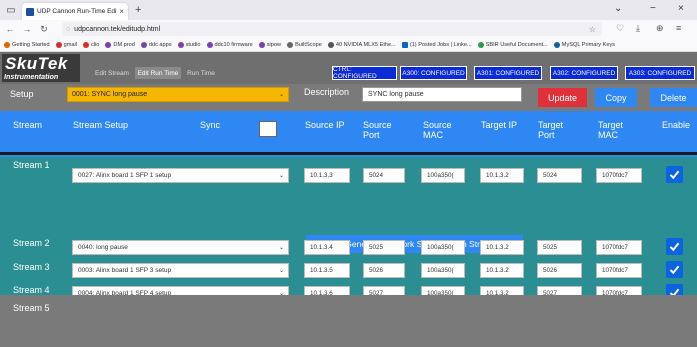 The image size is (697, 347). I want to click on source-ip-input: 10.1.3.8, so click(327, 339).